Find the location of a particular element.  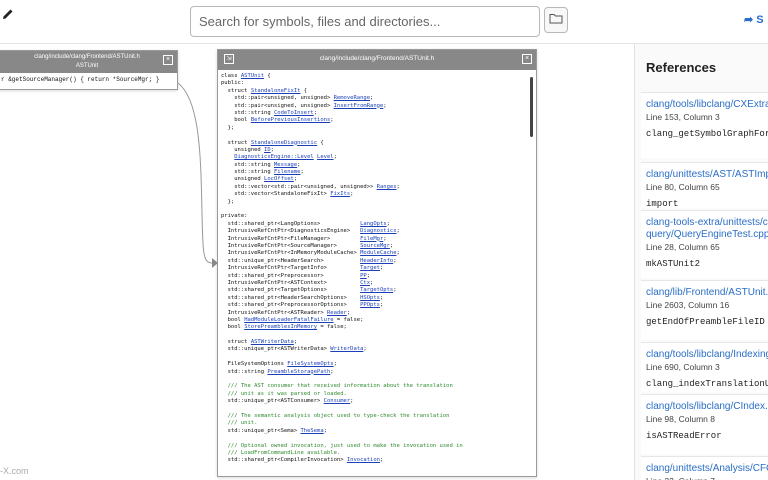

symbol-link: TargetOpts is located at coordinates (376, 290).